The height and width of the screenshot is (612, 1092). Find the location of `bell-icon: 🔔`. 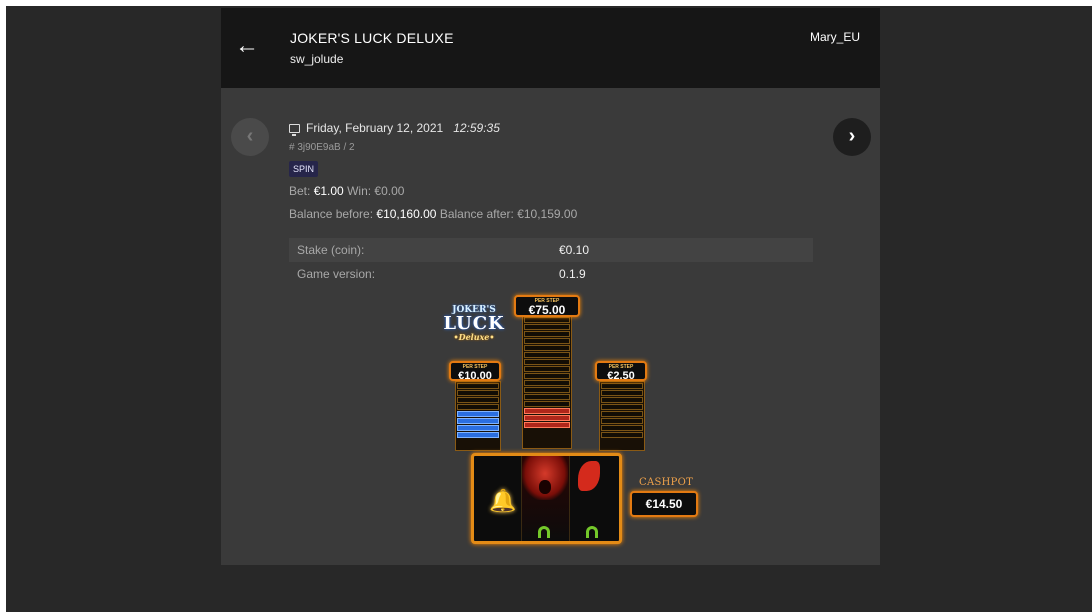

bell-icon: 🔔 is located at coordinates (503, 500).